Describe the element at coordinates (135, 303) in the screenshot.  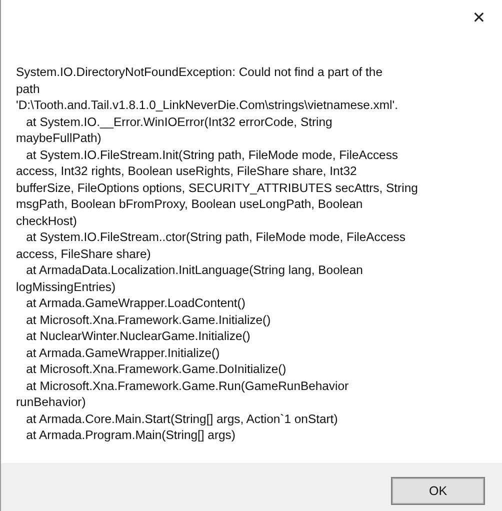
I see `error-message-line: at Armada.GameWrapper.LoadContent()` at that location.